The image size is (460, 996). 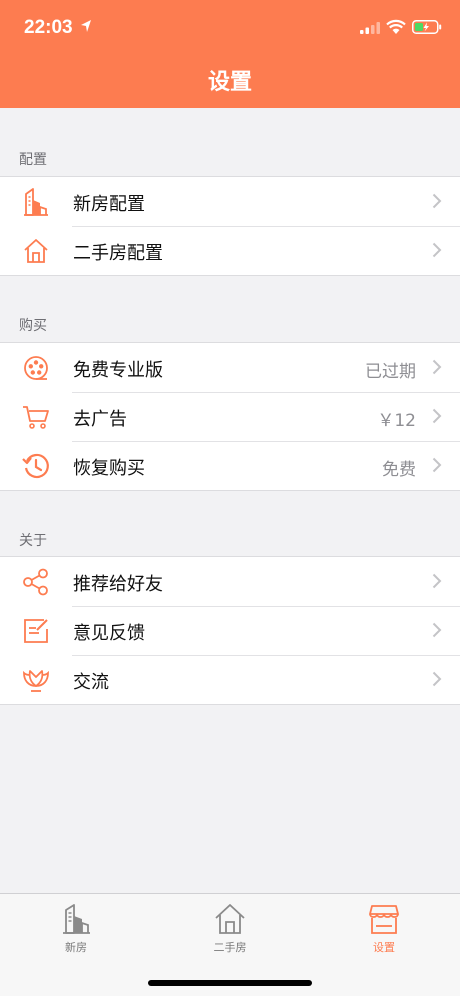 What do you see at coordinates (36, 417) in the screenshot?
I see `cart-icon` at bounding box center [36, 417].